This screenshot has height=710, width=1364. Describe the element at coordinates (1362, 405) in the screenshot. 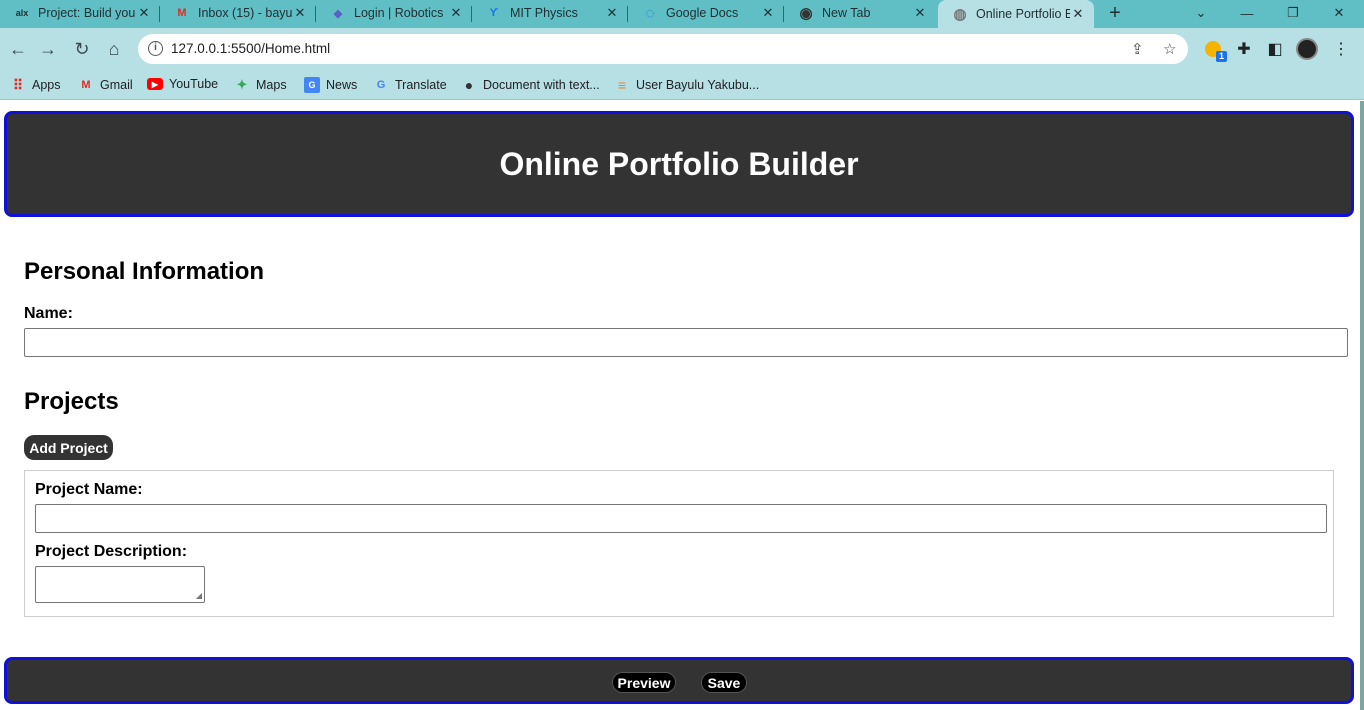

I see `page-edge` at that location.